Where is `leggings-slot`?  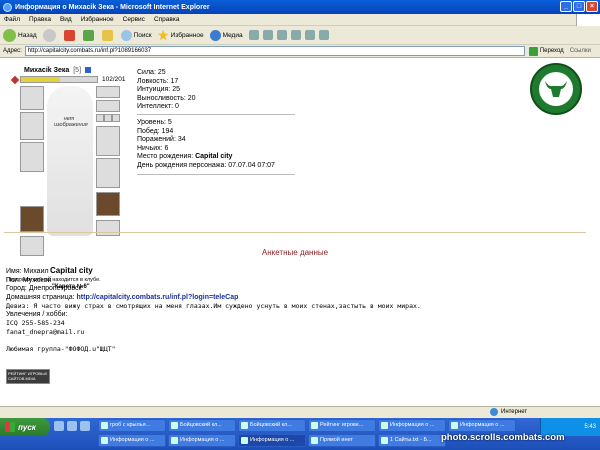 leggings-slot is located at coordinates (108, 228).